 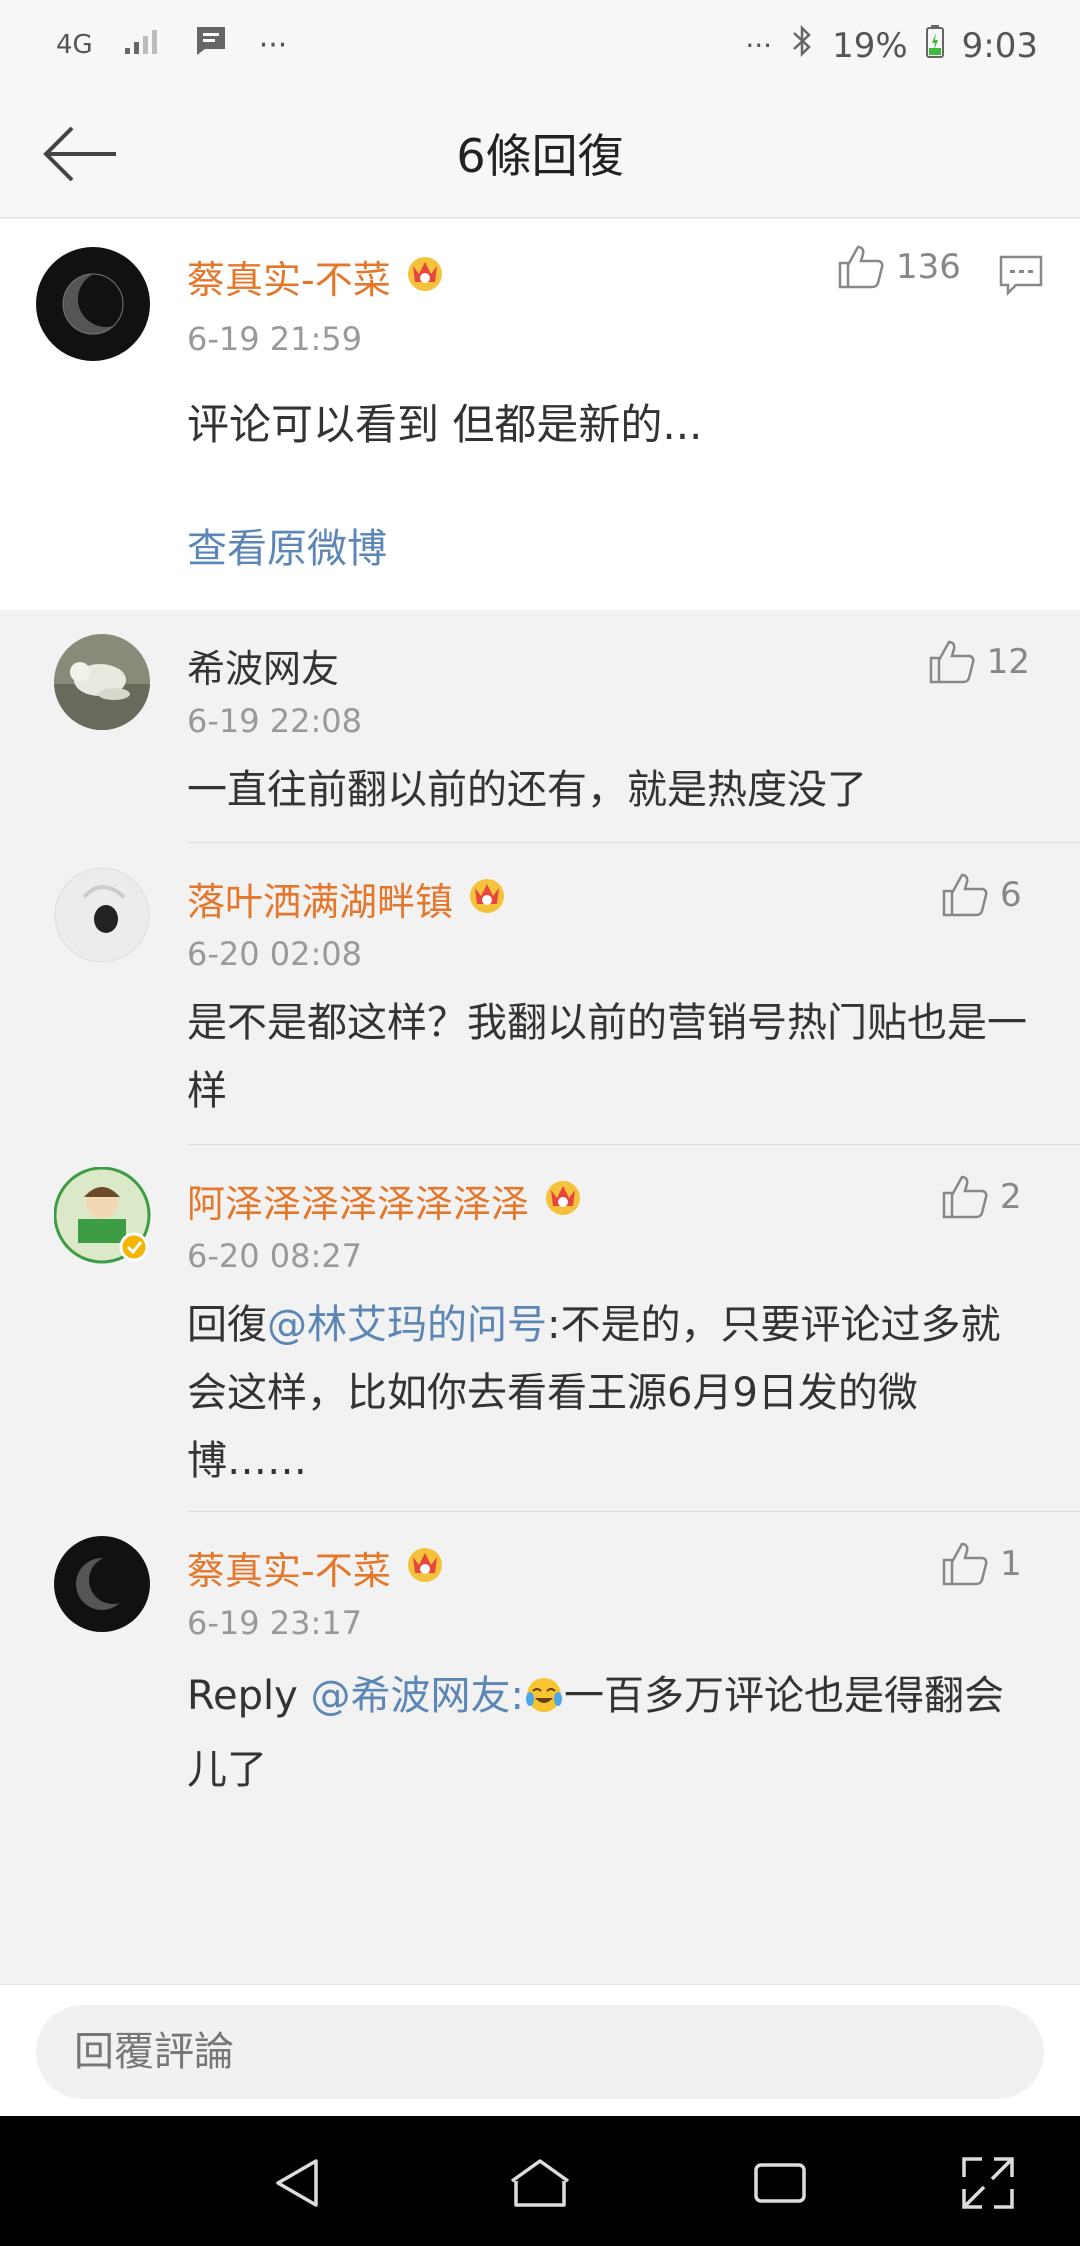 I want to click on more-notifications-icon: ···, so click(x=273, y=45).